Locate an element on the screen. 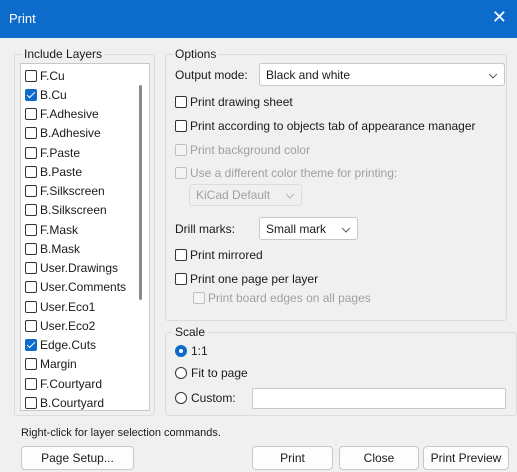 The image size is (517, 472). layer-label: F.Cu is located at coordinates (52, 75).